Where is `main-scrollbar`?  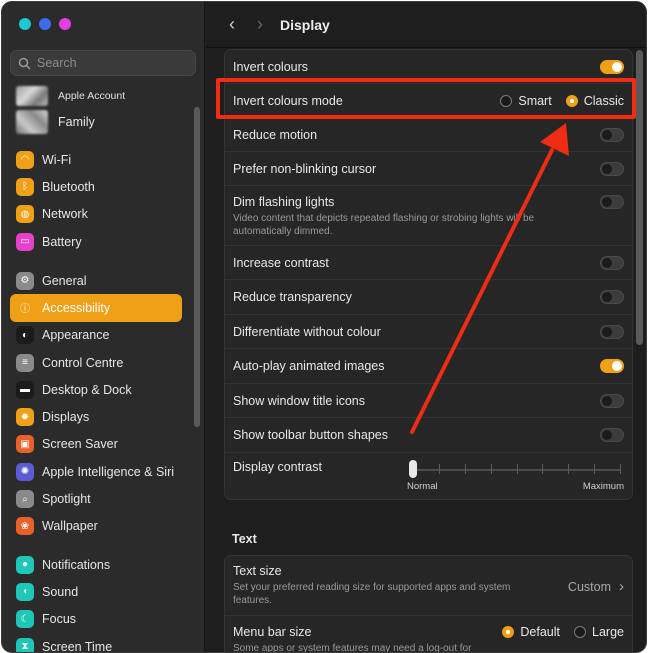
main-scrollbar is located at coordinates (639, 197).